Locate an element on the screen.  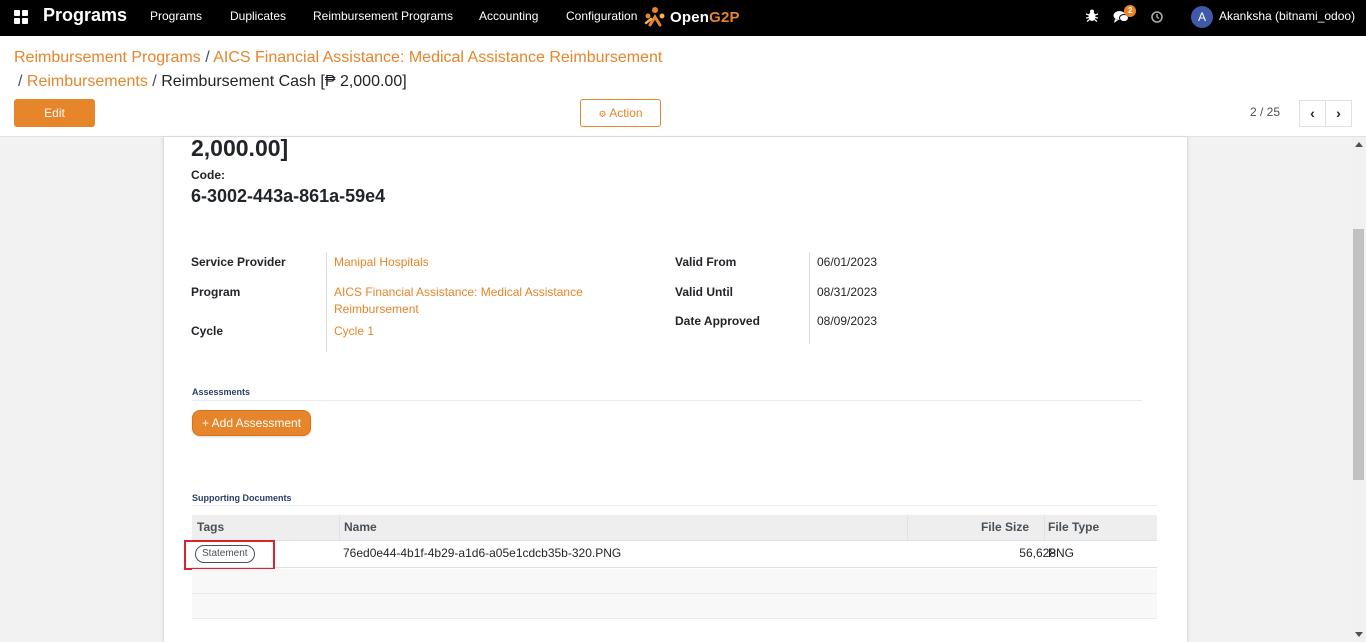
column-header-name: Name is located at coordinates (360, 527).